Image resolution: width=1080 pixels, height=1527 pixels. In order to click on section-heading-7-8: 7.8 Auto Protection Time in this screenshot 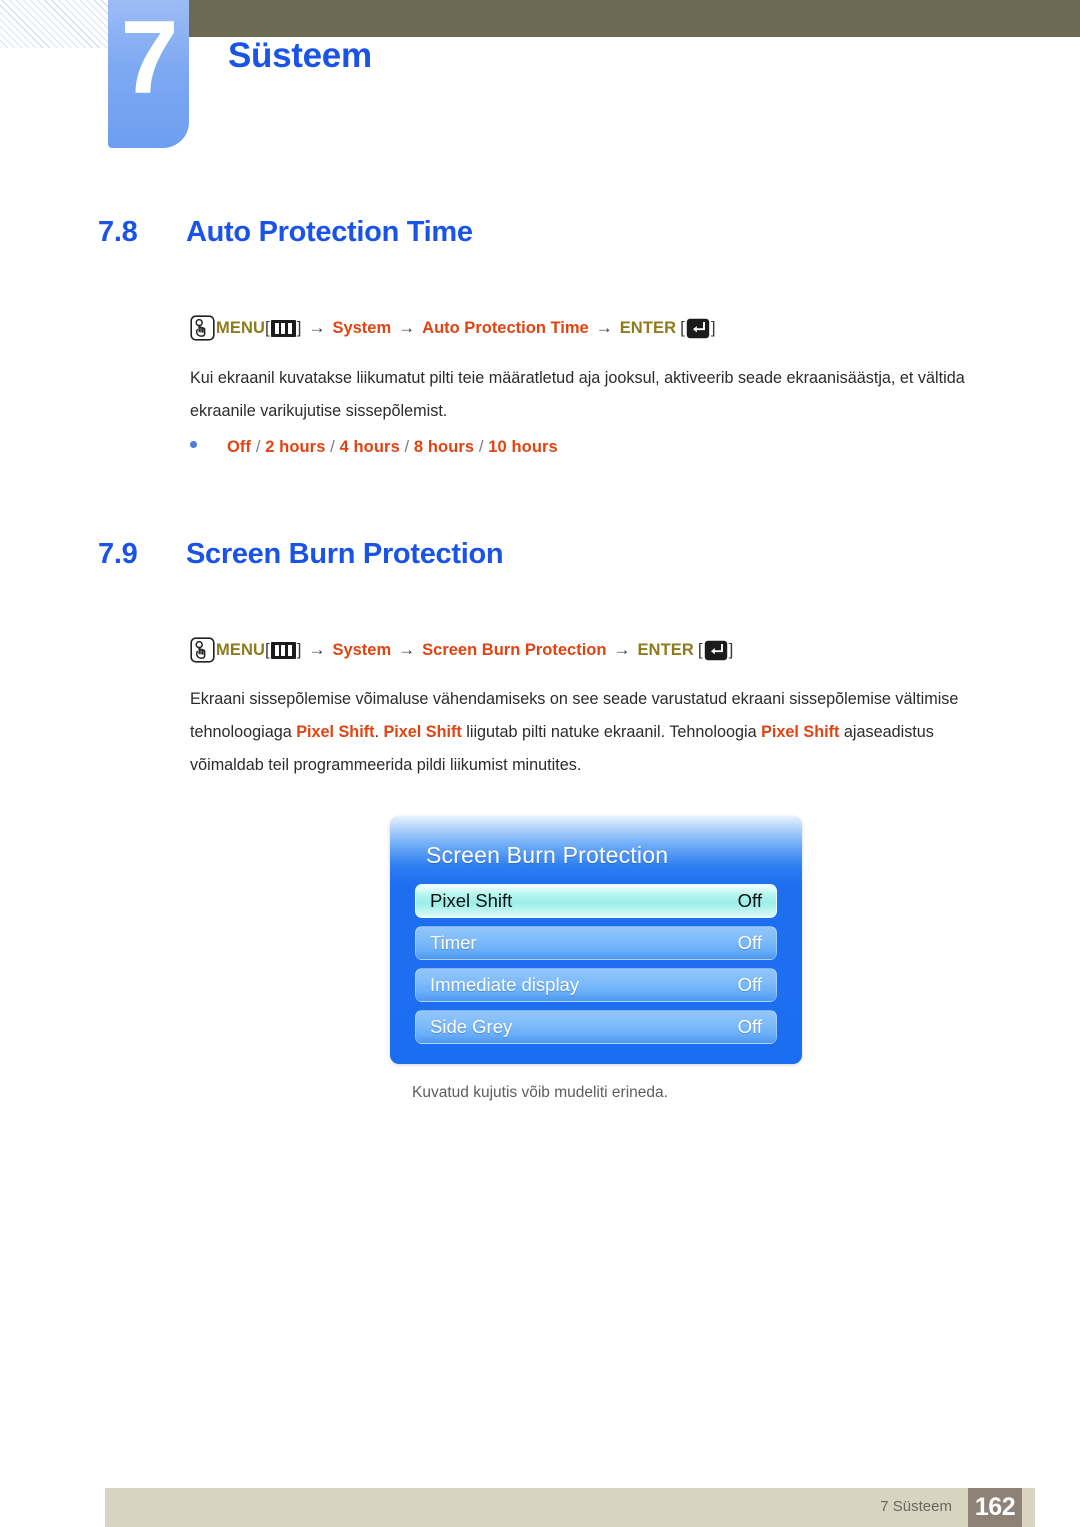, I will do `click(285, 232)`.